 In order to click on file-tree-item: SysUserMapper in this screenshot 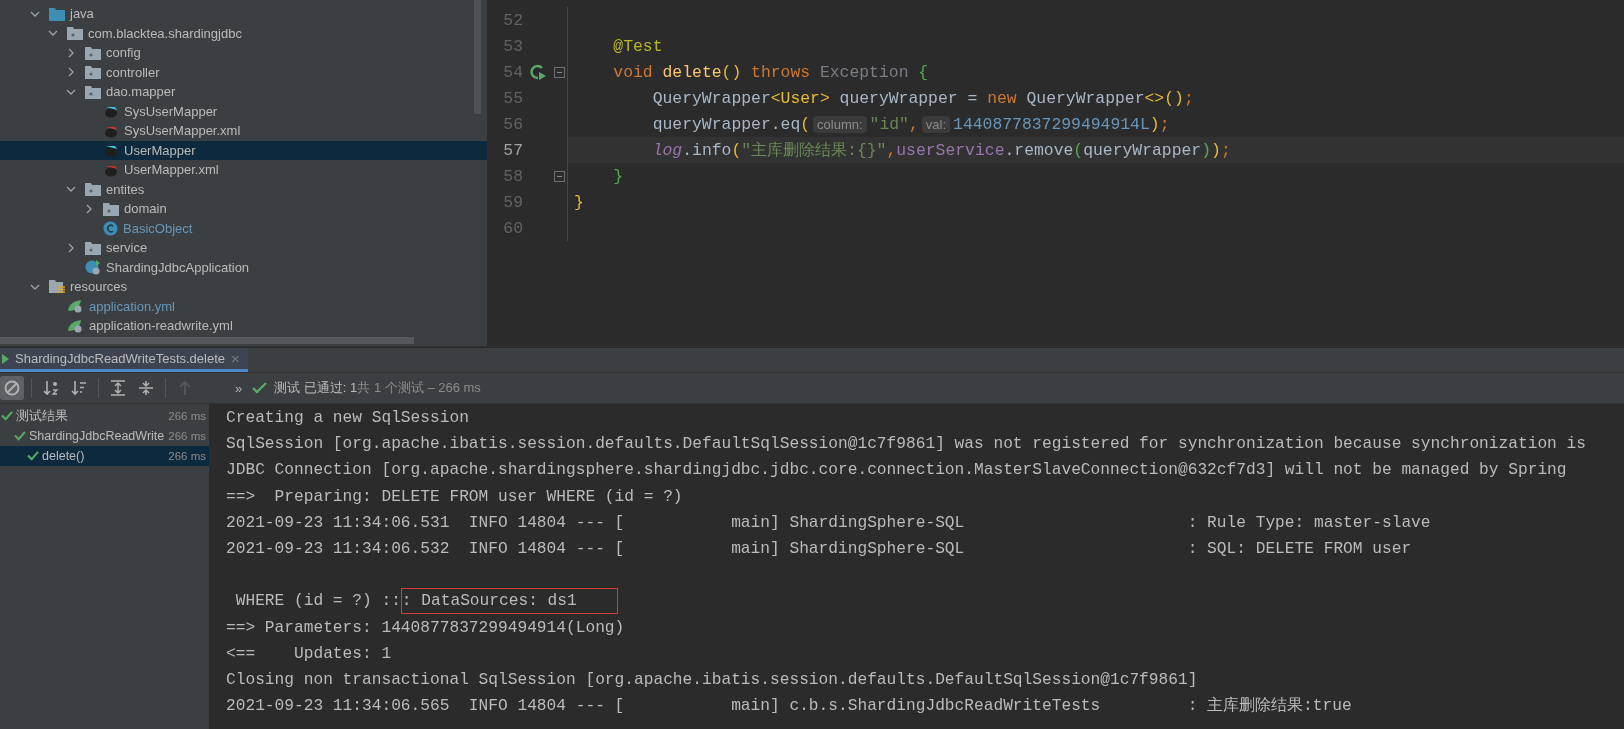, I will do `click(171, 111)`.